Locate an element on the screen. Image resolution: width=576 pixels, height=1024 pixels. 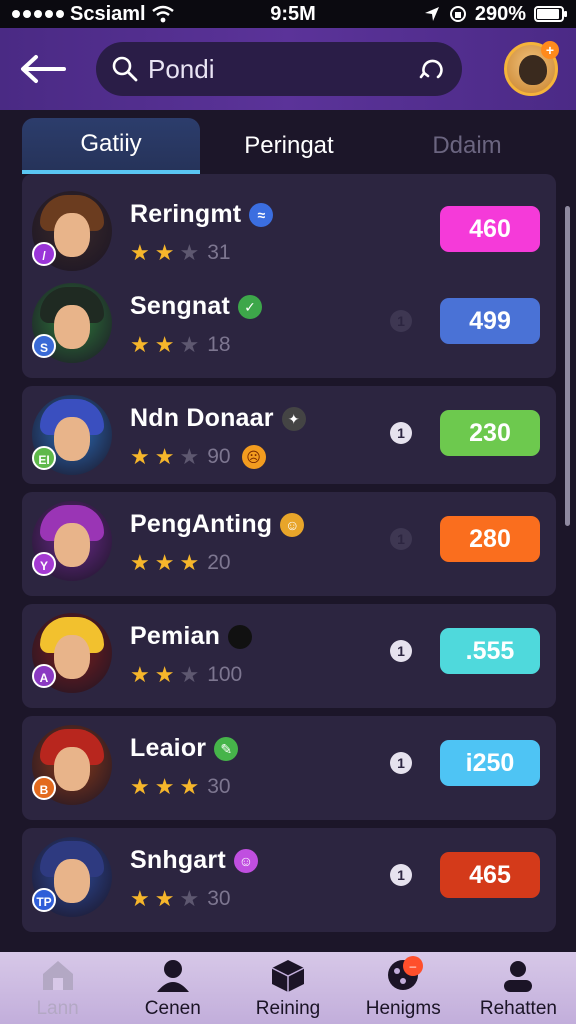
star-count: 90 is located at coordinates (219, 456).